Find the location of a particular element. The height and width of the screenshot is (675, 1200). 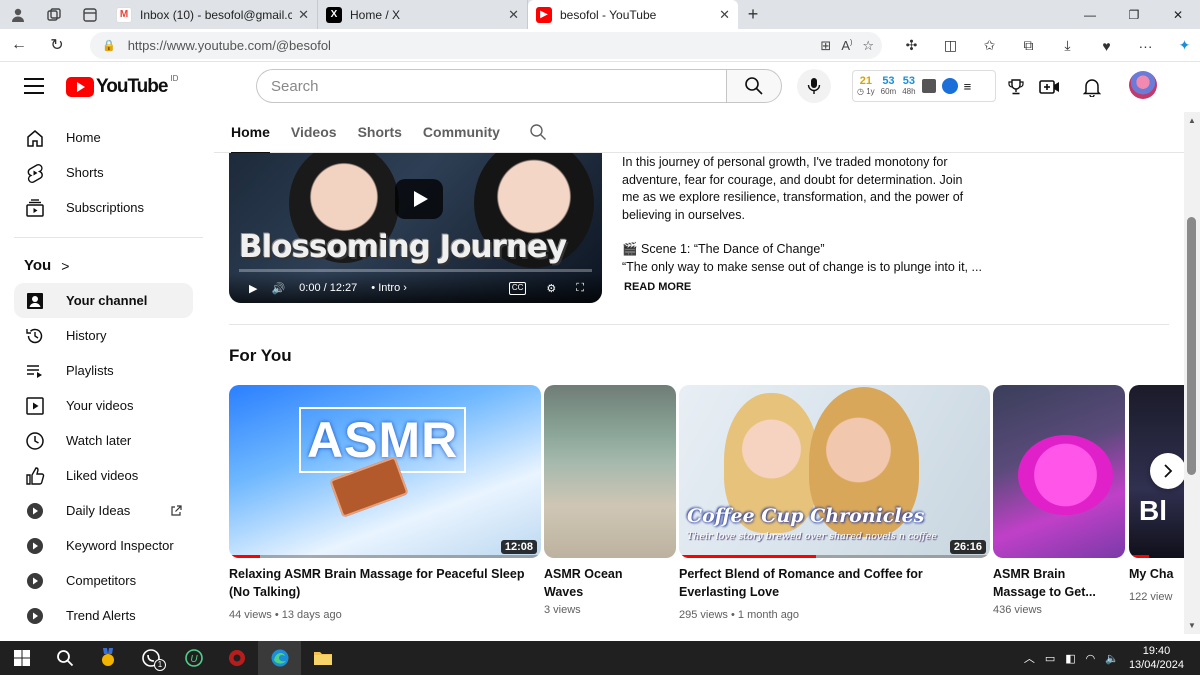

trophy-icon is located at coordinates (1016, 87).